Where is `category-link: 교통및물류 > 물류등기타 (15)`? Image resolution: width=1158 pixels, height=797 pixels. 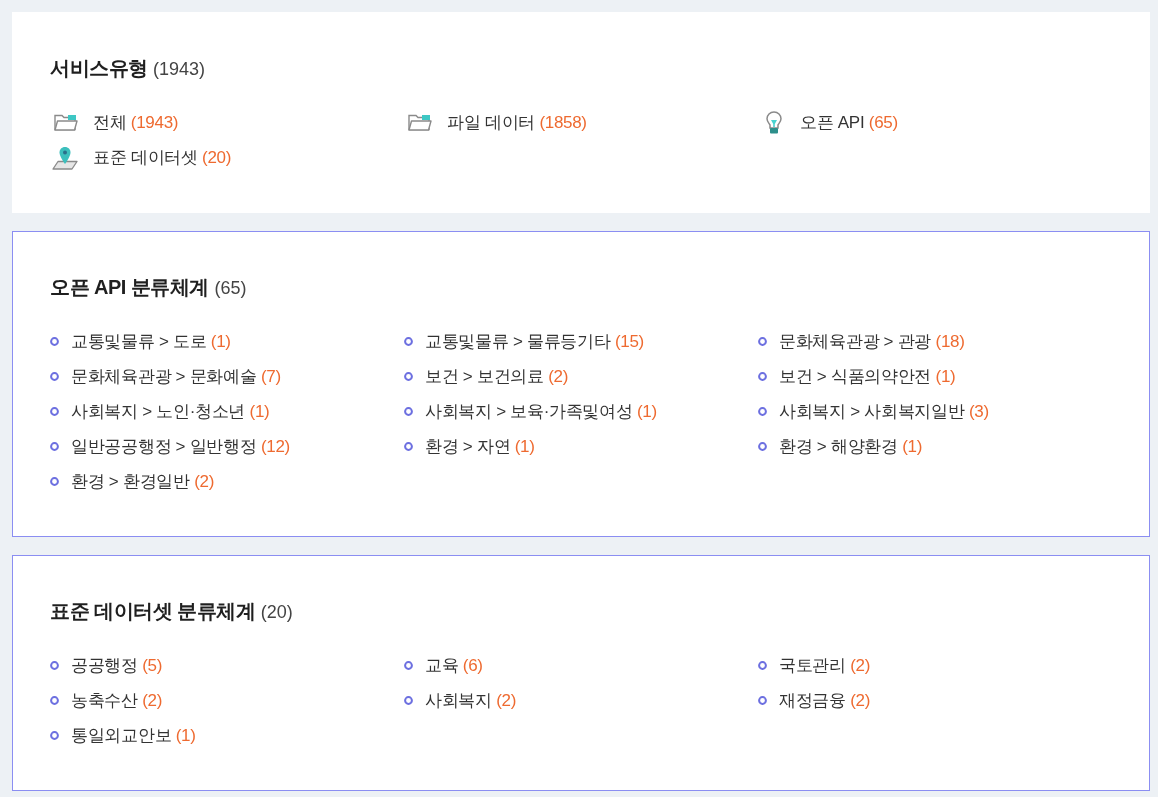
category-link: 교통및물류 > 물류등기타 (15) is located at coordinates (524, 341).